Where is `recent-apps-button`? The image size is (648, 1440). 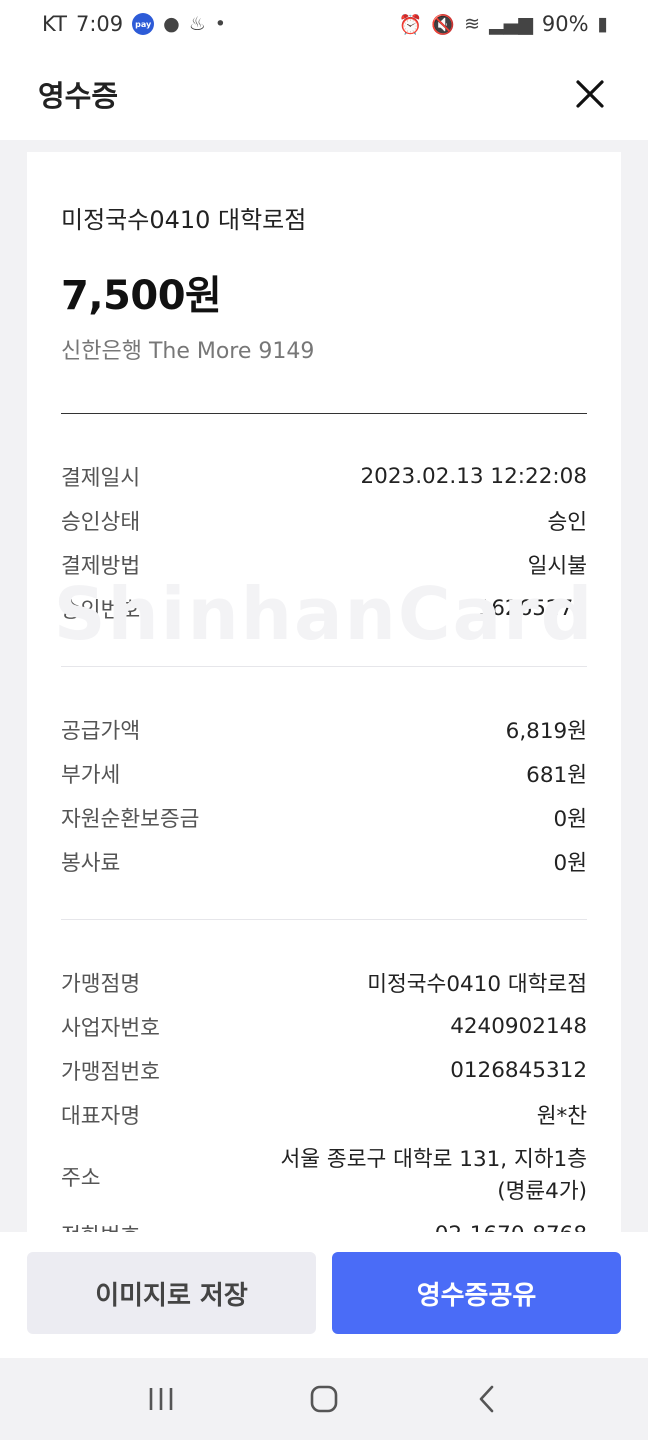 recent-apps-button is located at coordinates (161, 1399).